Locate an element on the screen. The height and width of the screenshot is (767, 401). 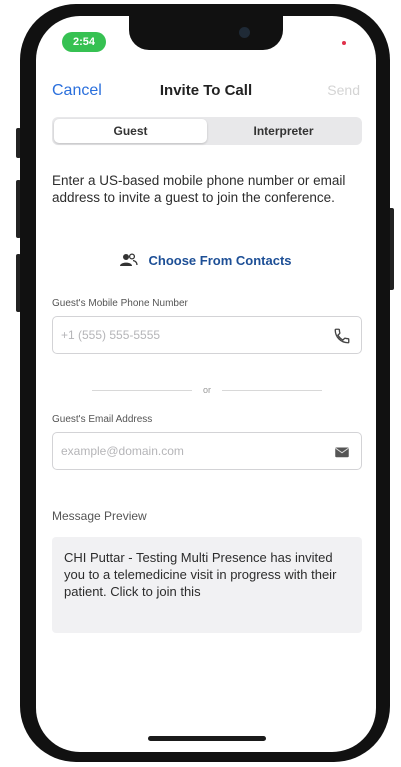
message-preview-label: Message Preview is located at coordinates (99, 516).